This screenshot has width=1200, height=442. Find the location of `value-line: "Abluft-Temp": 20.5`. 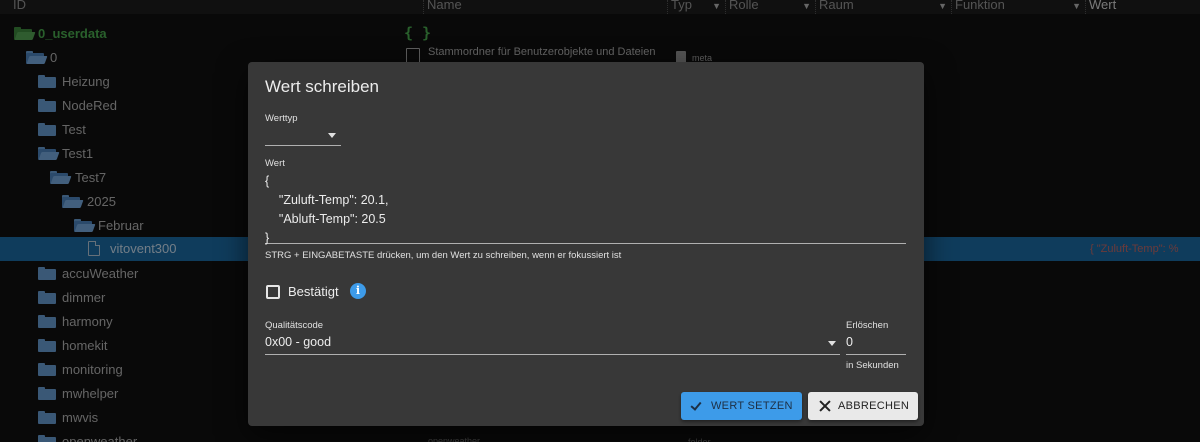

value-line: "Abluft-Temp": 20.5 is located at coordinates (325, 219).